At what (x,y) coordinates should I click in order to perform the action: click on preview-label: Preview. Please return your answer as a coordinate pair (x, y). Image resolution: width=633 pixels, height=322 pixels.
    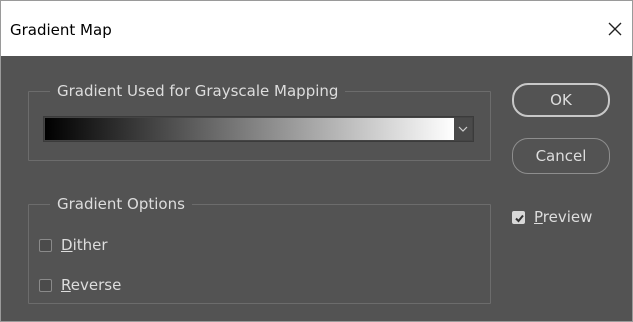
    Looking at the image, I should click on (563, 217).